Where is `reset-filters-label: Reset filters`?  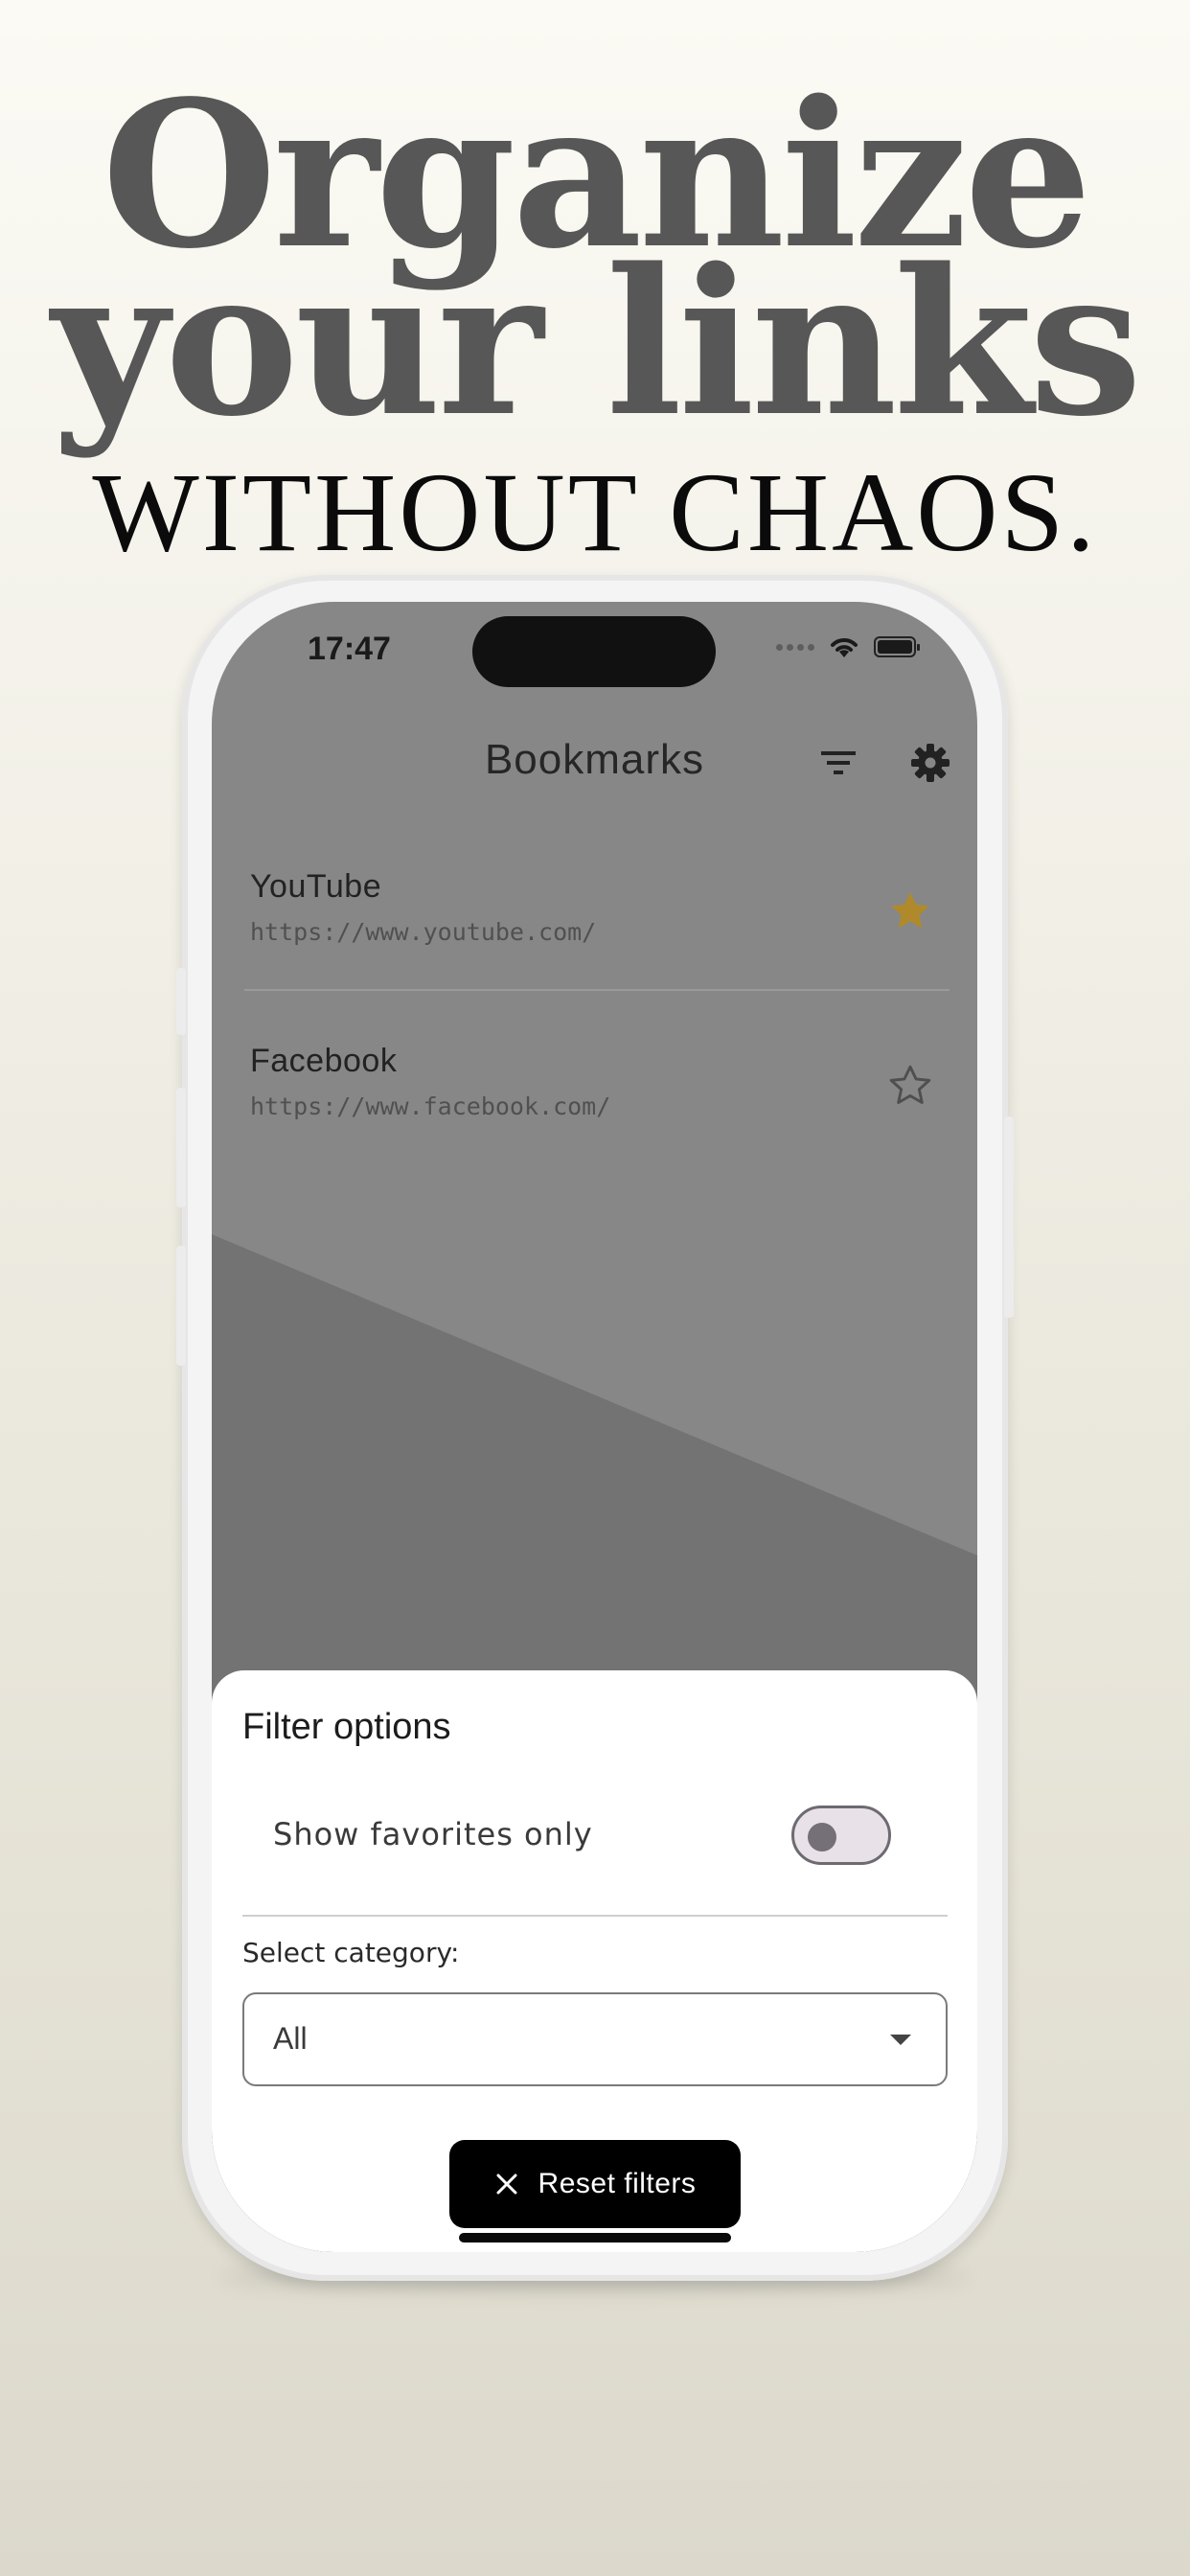 reset-filters-label: Reset filters is located at coordinates (618, 2183).